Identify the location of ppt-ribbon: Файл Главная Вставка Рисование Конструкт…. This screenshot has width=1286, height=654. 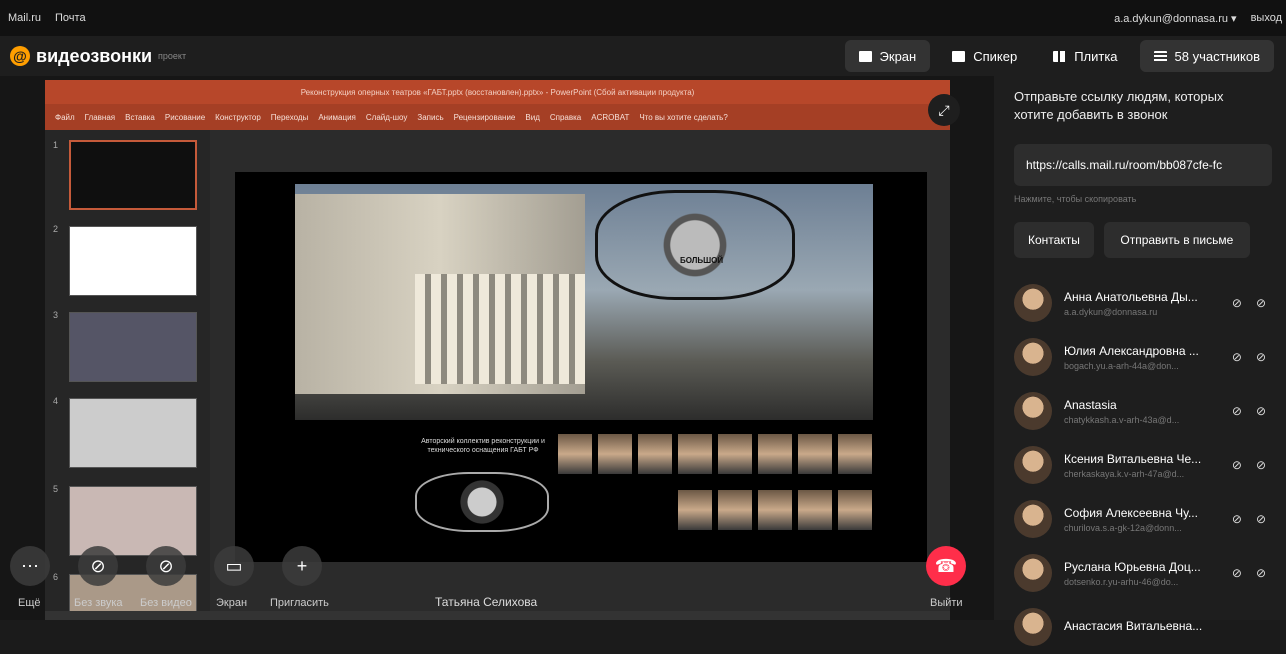
(497, 117).